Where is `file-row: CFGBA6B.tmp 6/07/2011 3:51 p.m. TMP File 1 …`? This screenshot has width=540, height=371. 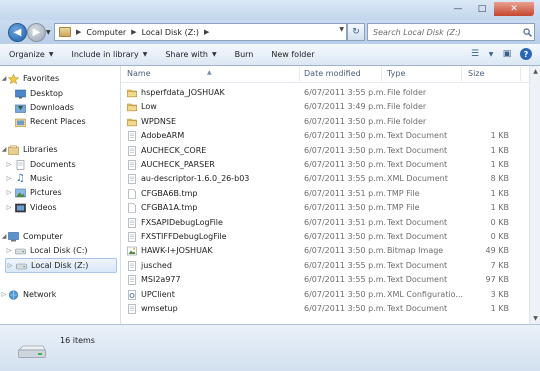 file-row: CFGBA6B.tmp 6/07/2011 3:51 p.m. TMP File 1 … is located at coordinates (321, 194).